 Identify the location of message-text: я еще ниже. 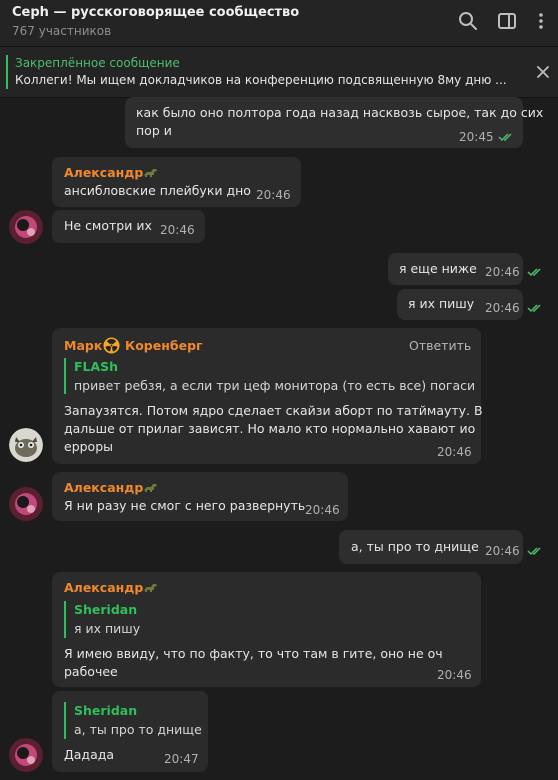
(438, 268).